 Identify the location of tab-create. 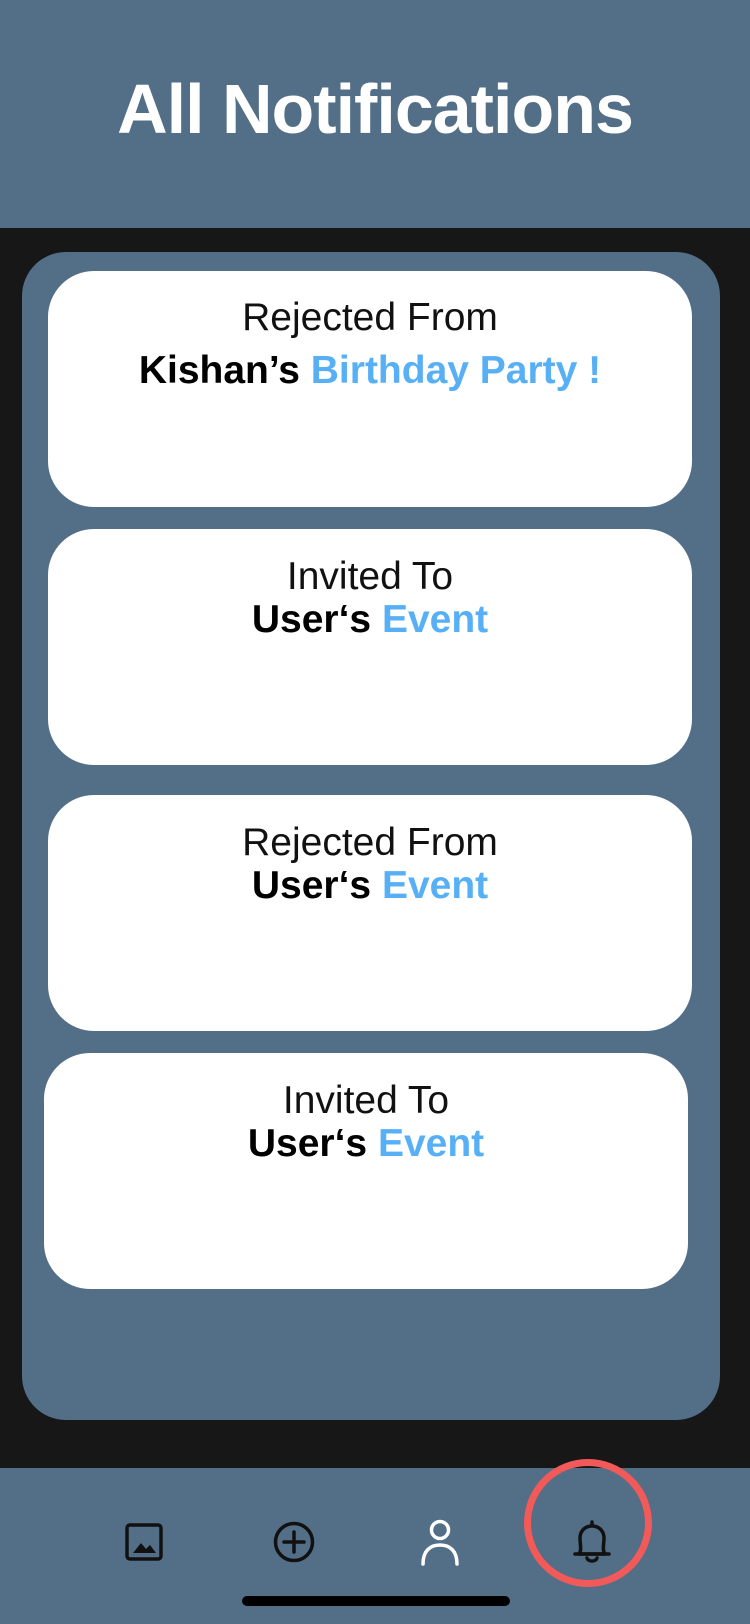
(294, 1542).